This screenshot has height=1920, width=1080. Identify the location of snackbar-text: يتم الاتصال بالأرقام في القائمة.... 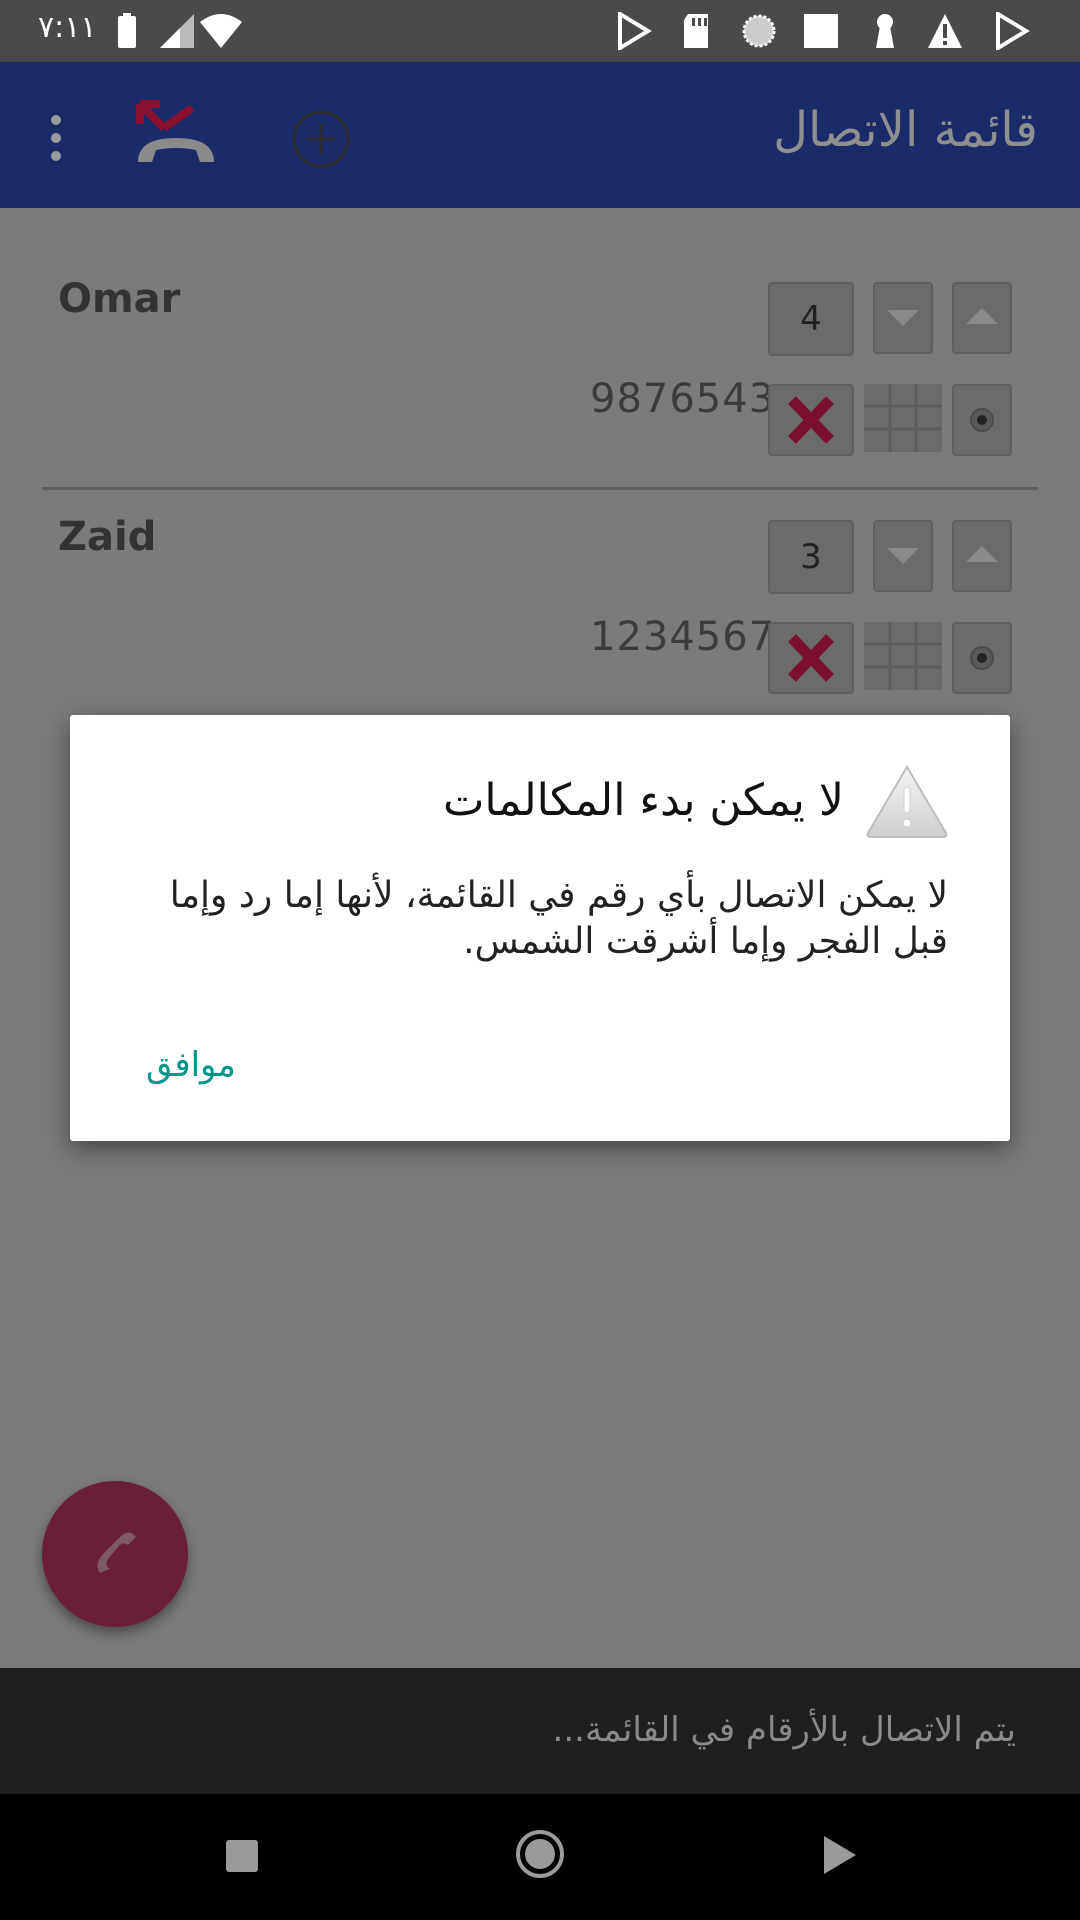
(784, 1730).